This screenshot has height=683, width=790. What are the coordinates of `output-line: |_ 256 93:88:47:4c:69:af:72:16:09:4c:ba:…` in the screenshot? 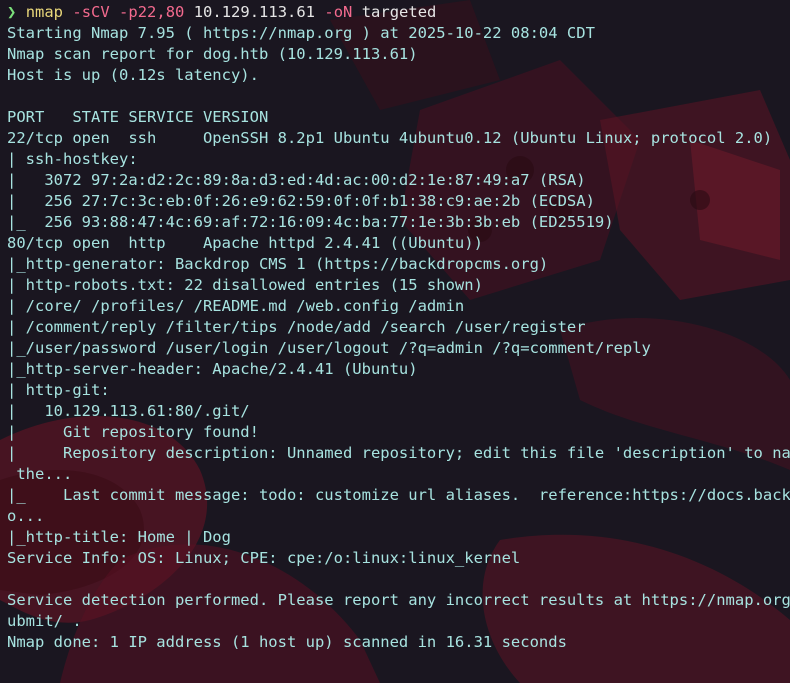 It's located at (310, 222).